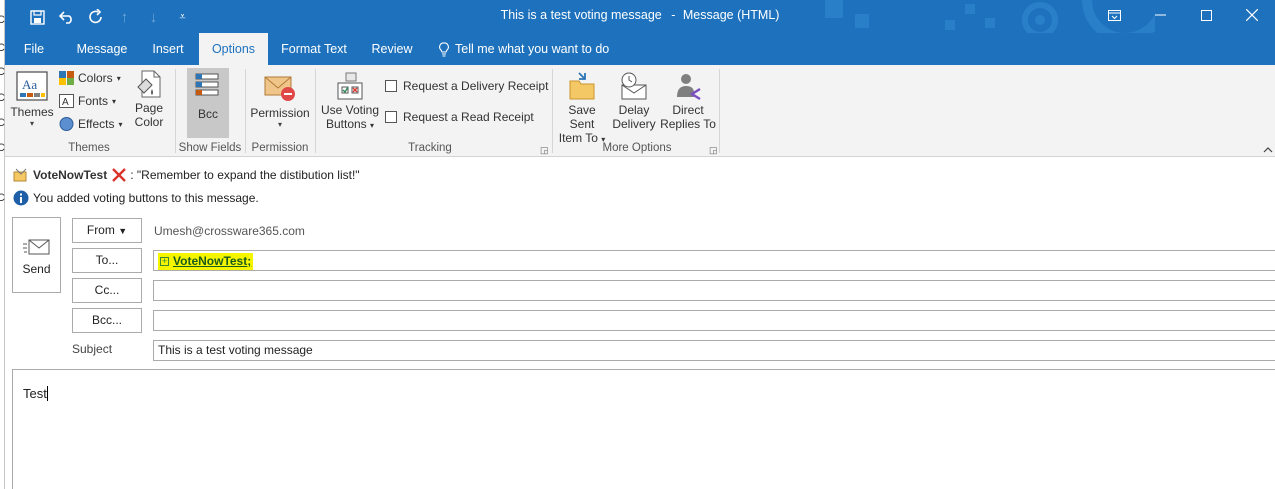 The image size is (1275, 489). Describe the element at coordinates (392, 49) in the screenshot. I see `tab-review: Review` at that location.